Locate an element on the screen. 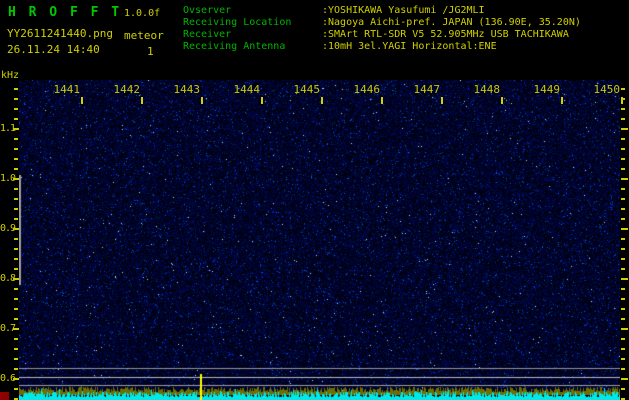  station-info-value: :10mH 3el.YAGI Horizontal:ENE is located at coordinates (409, 46).